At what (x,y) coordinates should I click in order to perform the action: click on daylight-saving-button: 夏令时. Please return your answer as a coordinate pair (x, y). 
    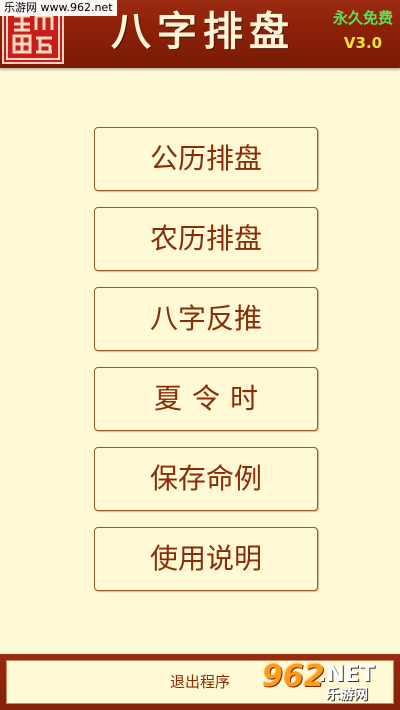
    Looking at the image, I should click on (206, 399).